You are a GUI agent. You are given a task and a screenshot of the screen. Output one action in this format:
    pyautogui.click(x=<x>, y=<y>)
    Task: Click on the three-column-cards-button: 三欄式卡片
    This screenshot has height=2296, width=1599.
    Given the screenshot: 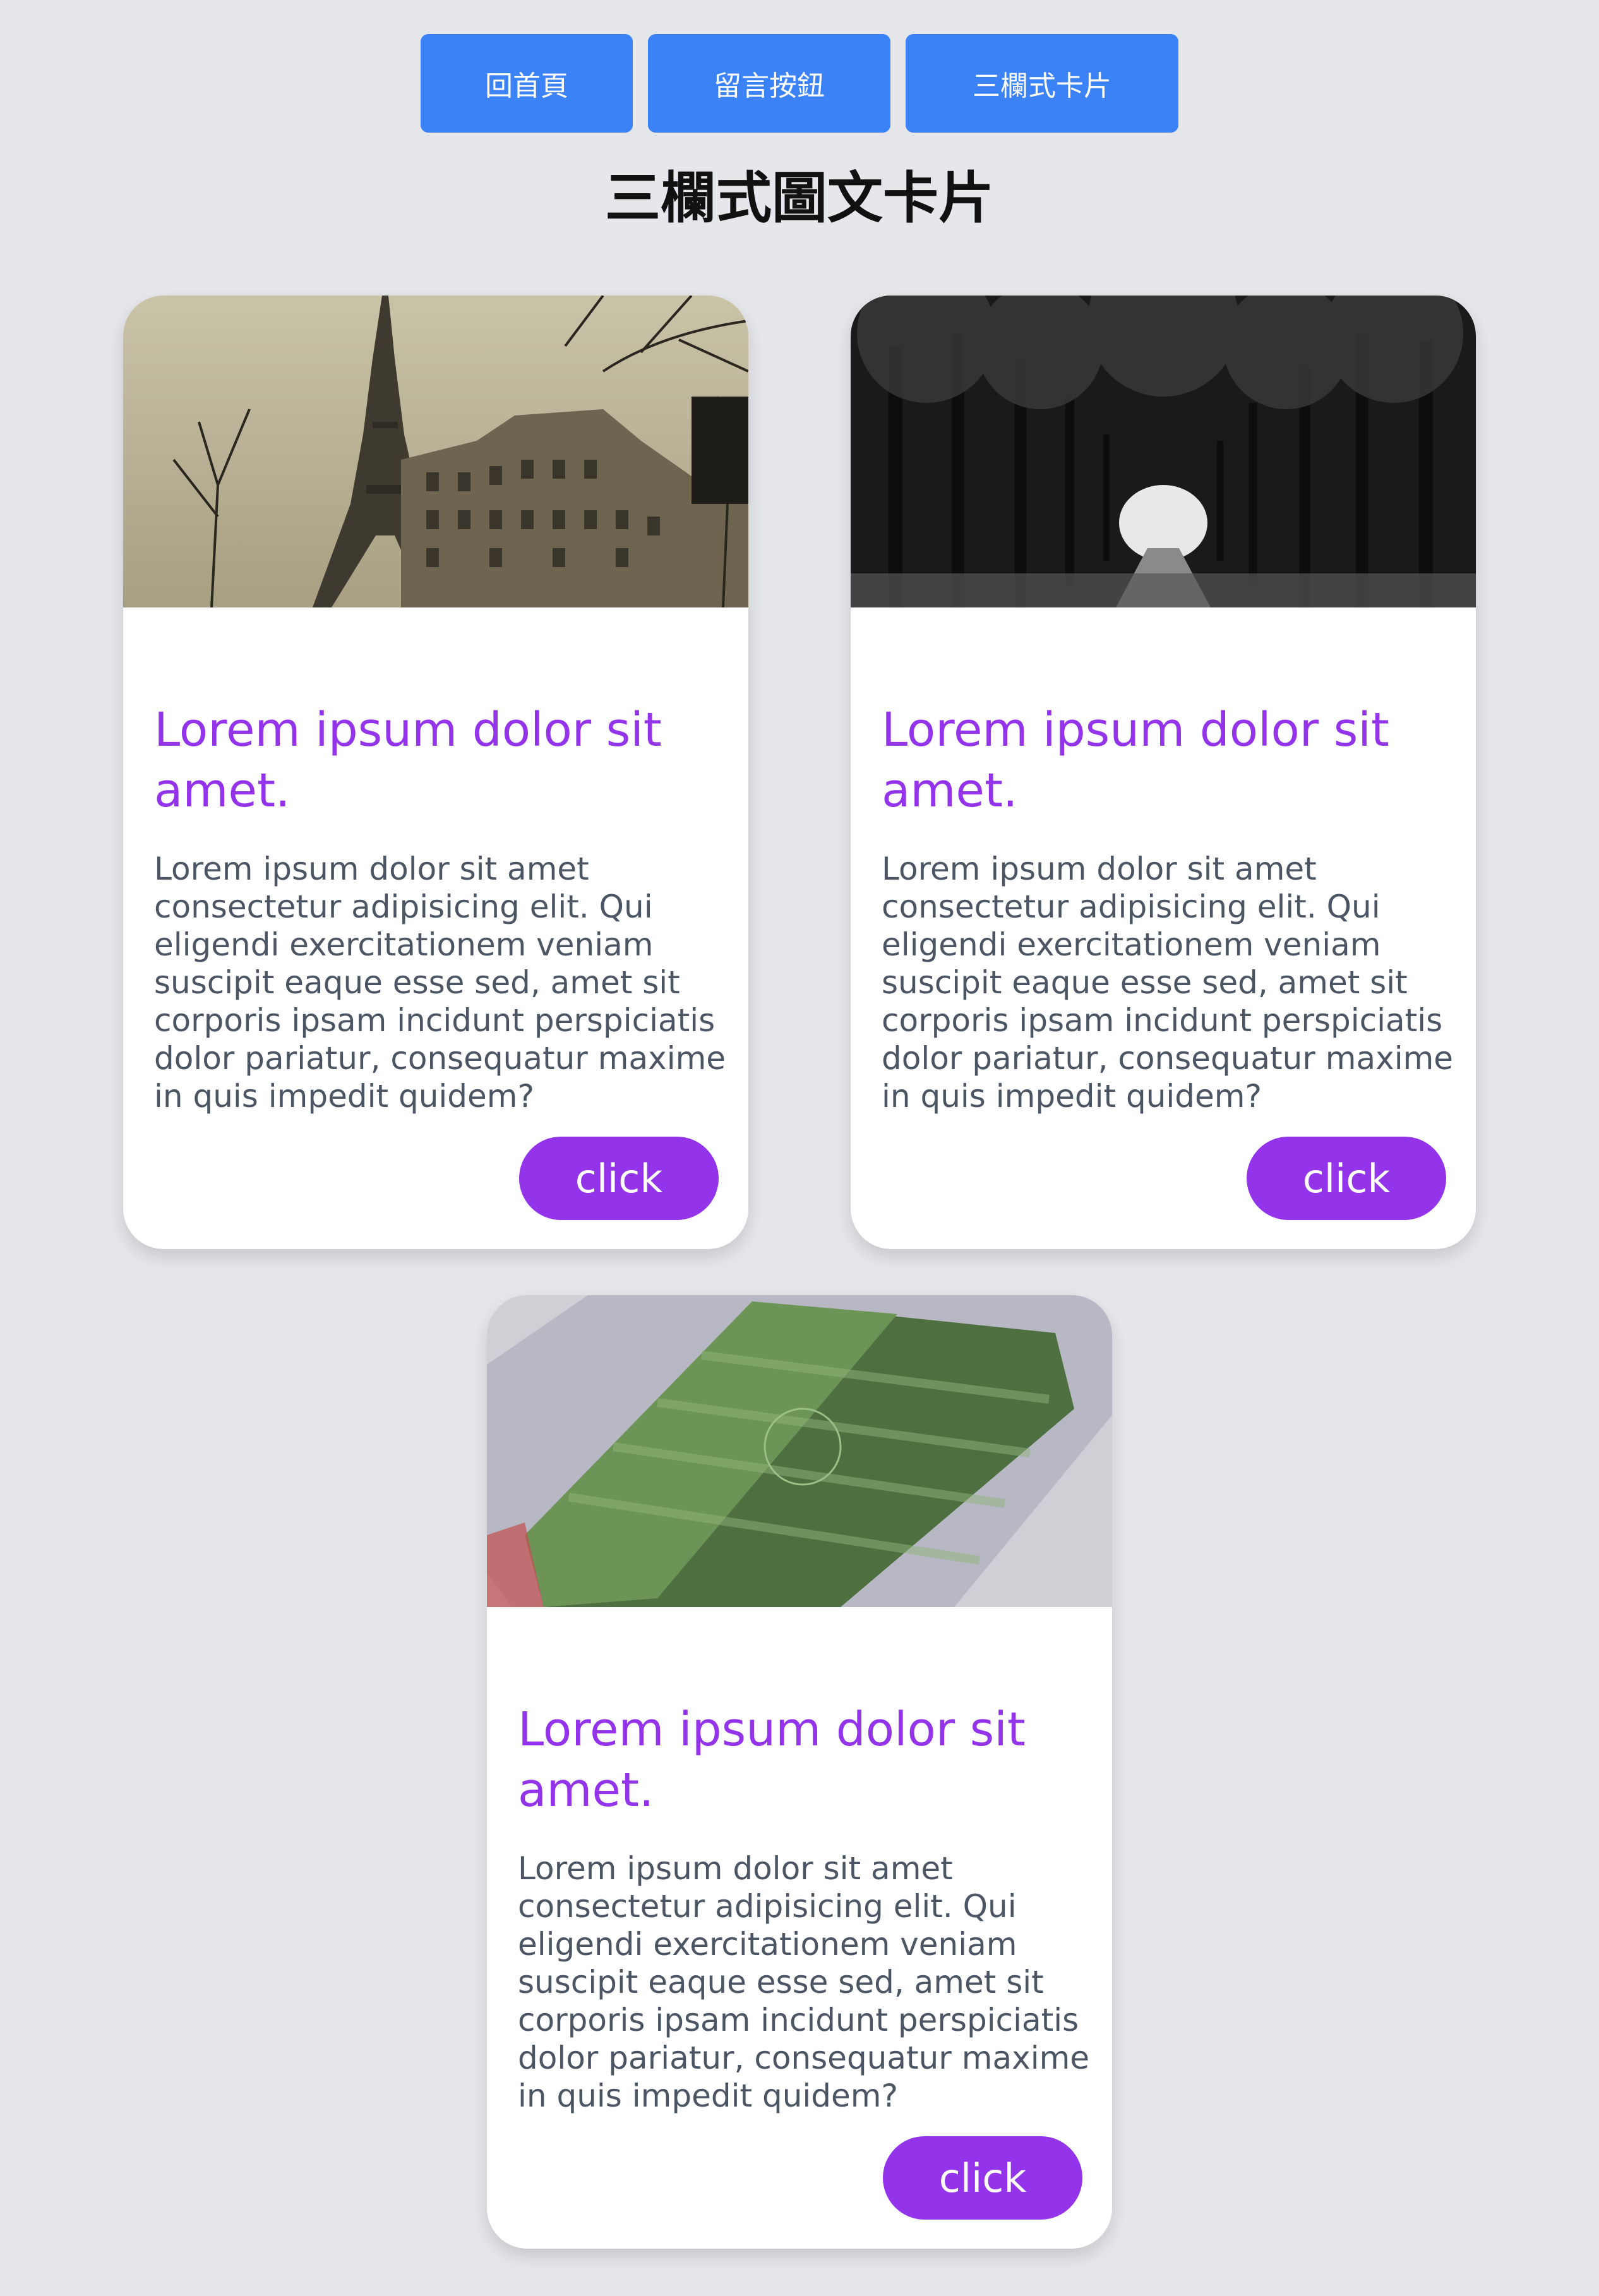 What is the action you would take?
    pyautogui.click(x=1042, y=83)
    